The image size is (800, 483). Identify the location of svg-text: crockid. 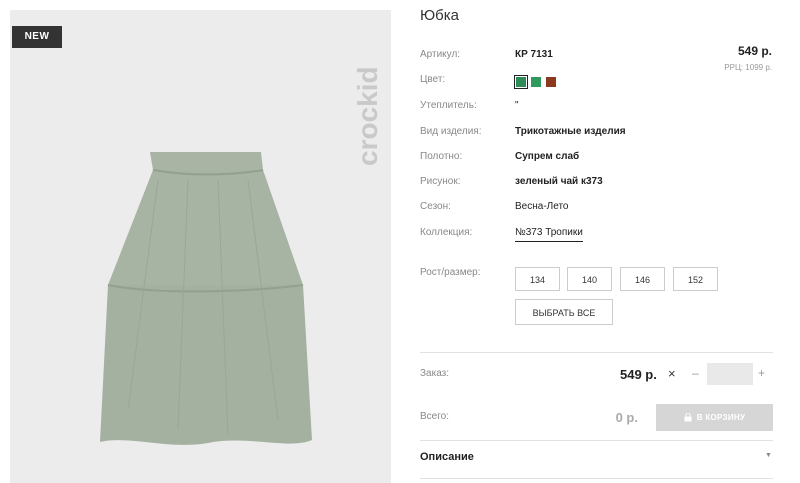
(367, 116).